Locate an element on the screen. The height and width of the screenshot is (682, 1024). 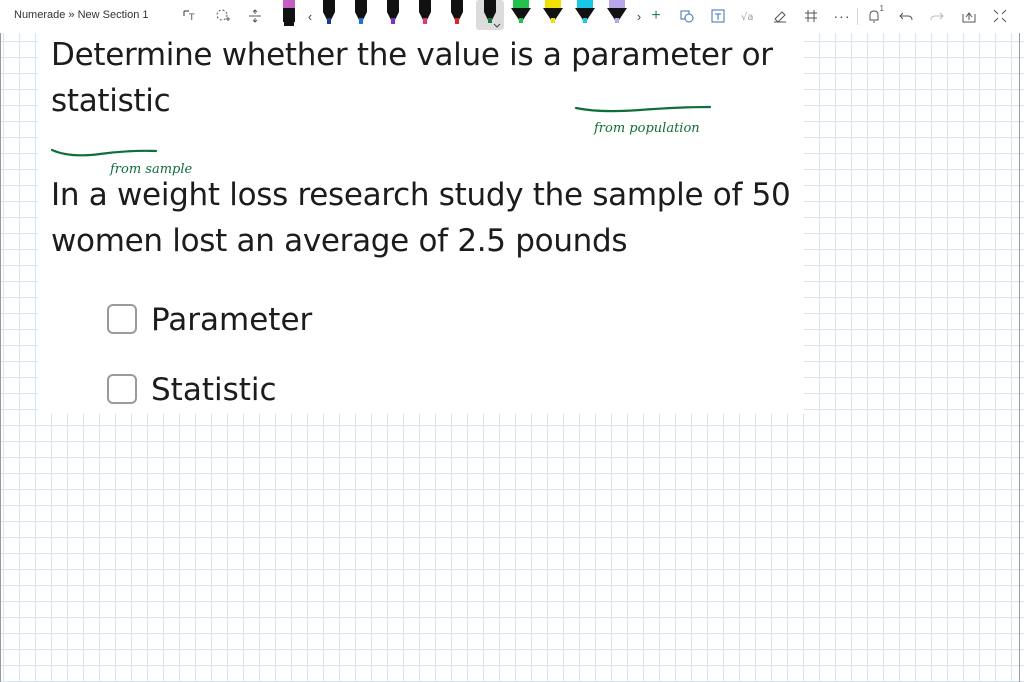
highlighter-green is located at coordinates (521, 15).